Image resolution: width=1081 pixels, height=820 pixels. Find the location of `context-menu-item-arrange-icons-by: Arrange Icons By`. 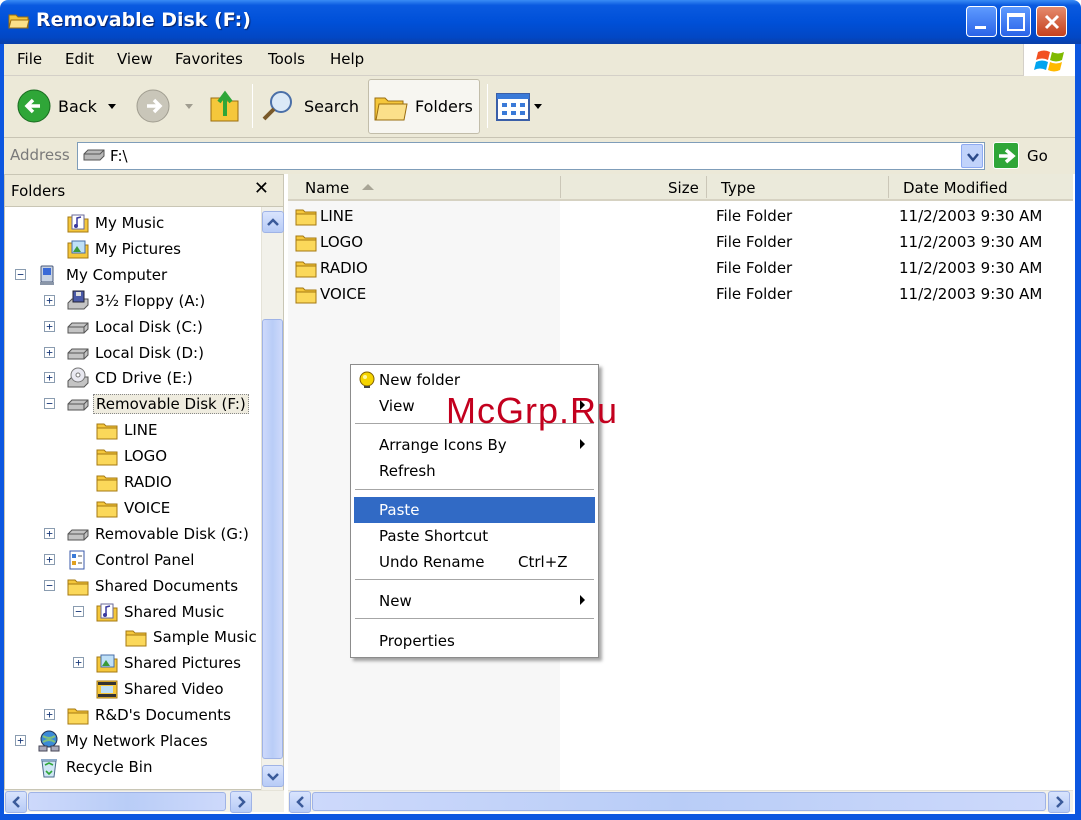

context-menu-item-arrange-icons-by: Arrange Icons By is located at coordinates (474, 445).